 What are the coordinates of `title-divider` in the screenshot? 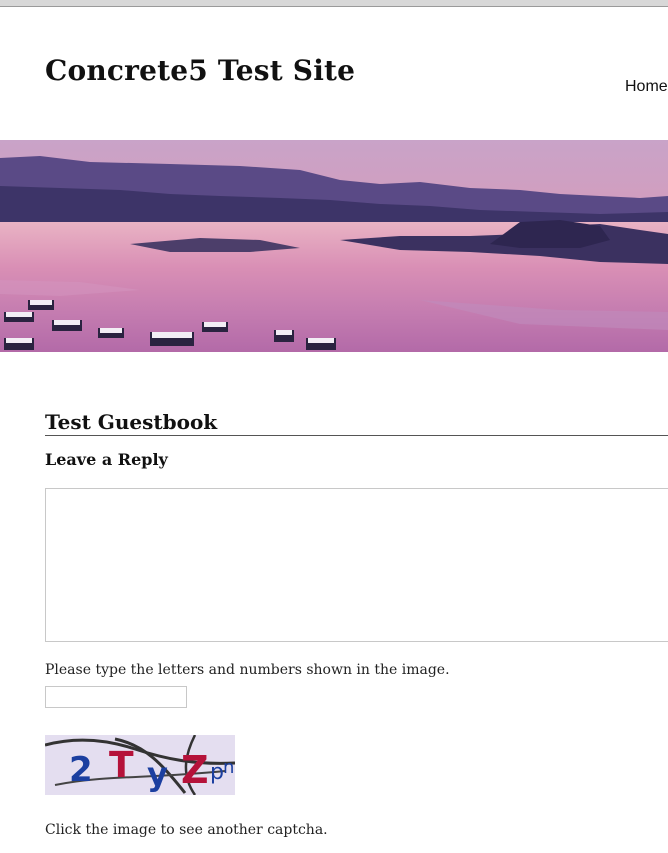 It's located at (356, 435).